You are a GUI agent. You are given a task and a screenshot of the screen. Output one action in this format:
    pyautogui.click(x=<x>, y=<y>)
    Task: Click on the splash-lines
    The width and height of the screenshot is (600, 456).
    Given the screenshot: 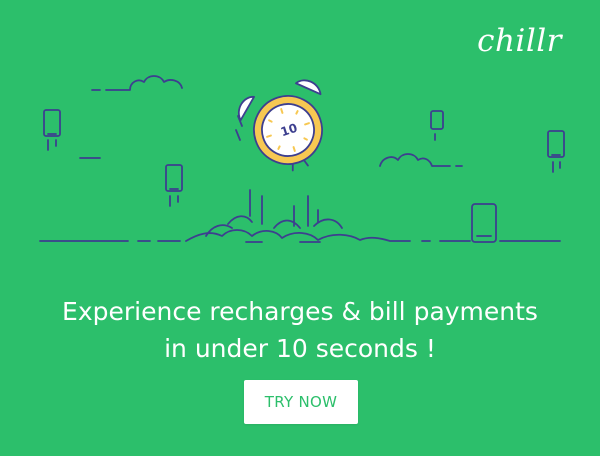 What is the action you would take?
    pyautogui.click(x=274, y=216)
    